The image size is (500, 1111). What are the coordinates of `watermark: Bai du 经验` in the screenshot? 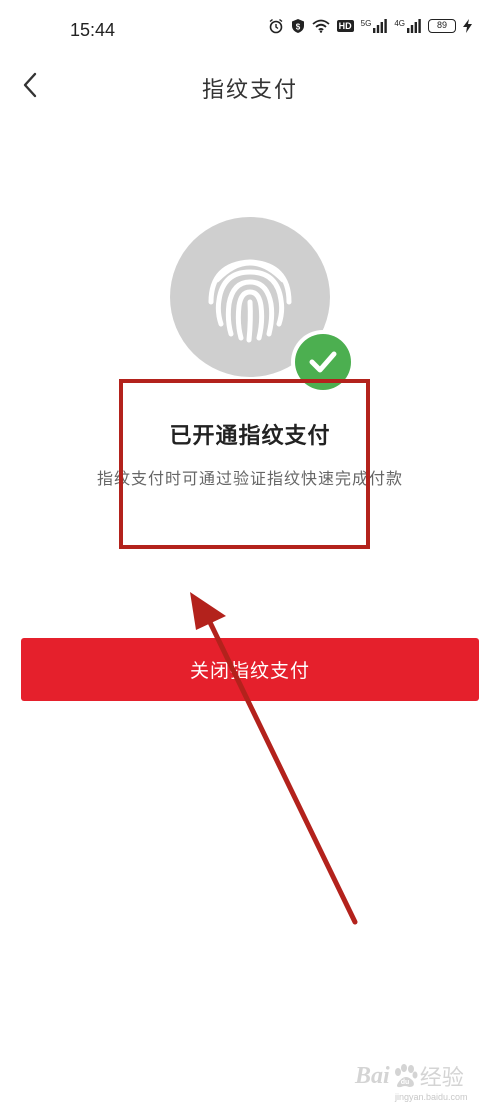 It's located at (409, 1076).